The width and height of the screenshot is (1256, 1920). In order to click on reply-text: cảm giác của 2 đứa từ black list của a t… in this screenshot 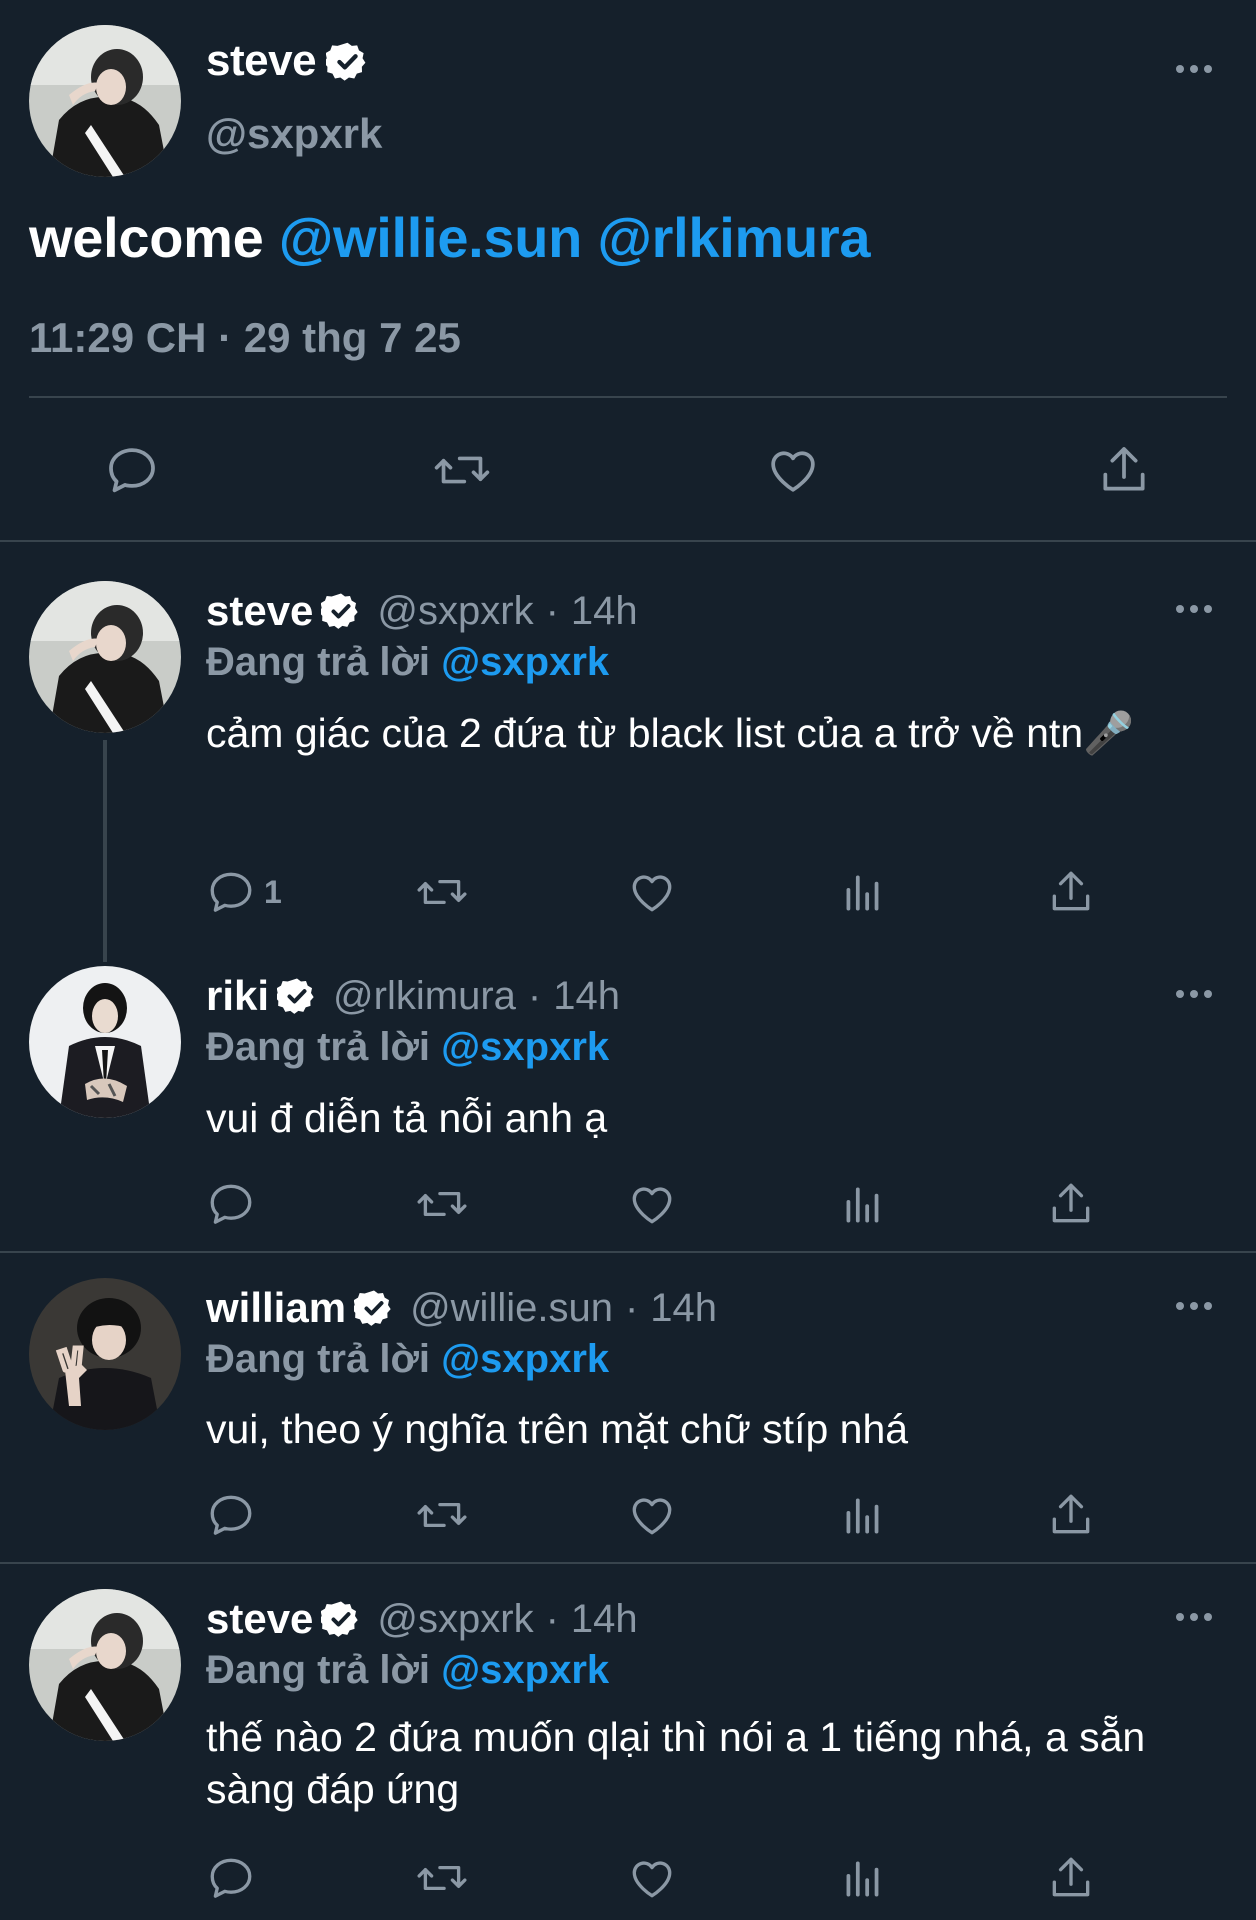, I will do `click(670, 733)`.